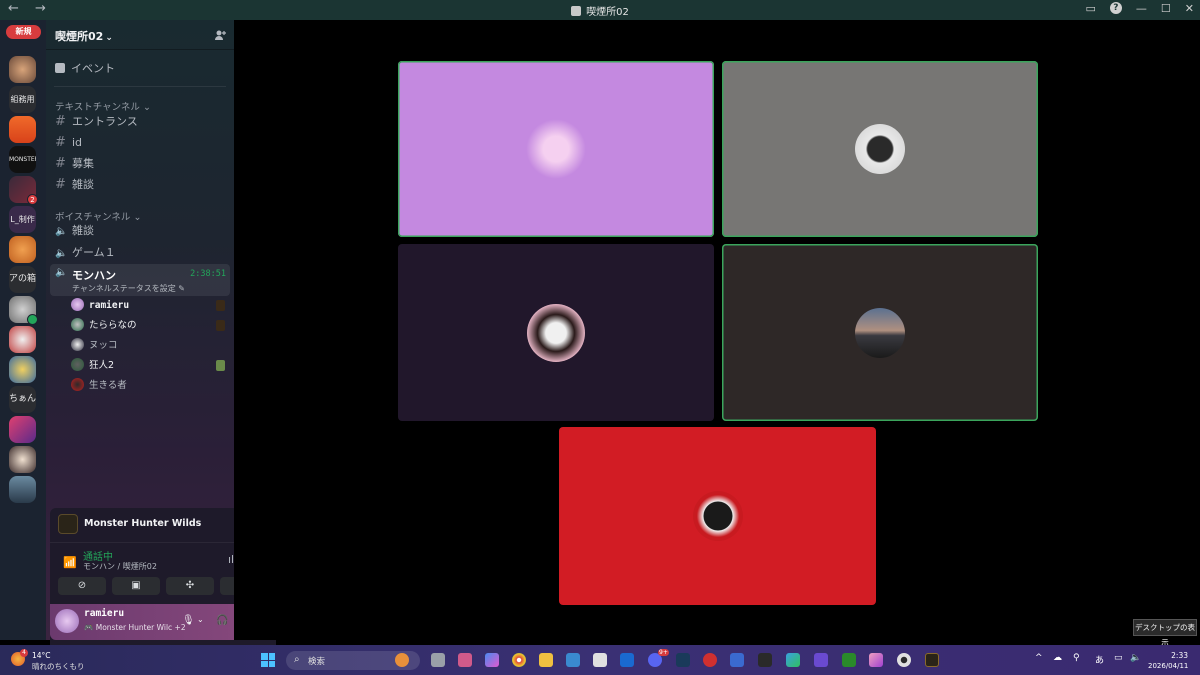 The height and width of the screenshot is (675, 1200). I want to click on screen-share-button: ▣, so click(136, 586).